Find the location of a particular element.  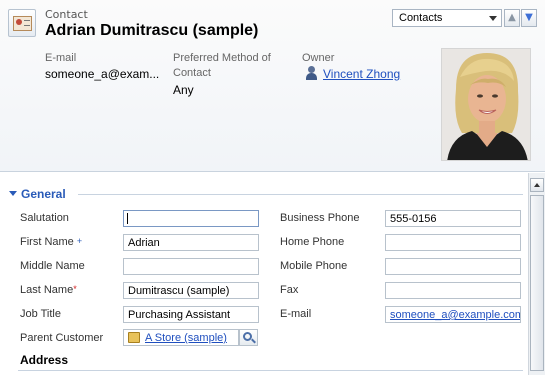

salutation-field is located at coordinates (191, 218).